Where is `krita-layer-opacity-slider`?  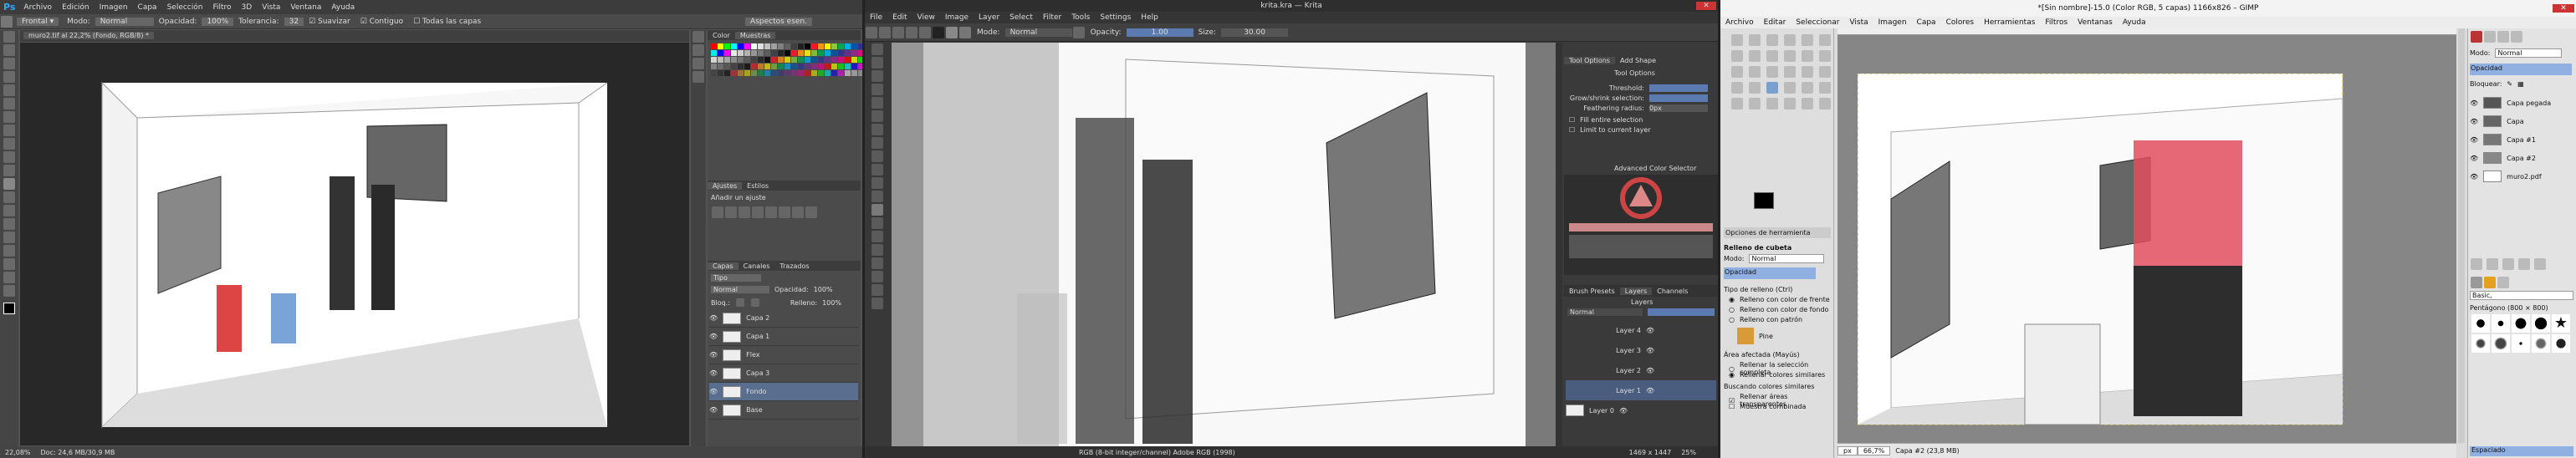 krita-layer-opacity-slider is located at coordinates (1681, 312).